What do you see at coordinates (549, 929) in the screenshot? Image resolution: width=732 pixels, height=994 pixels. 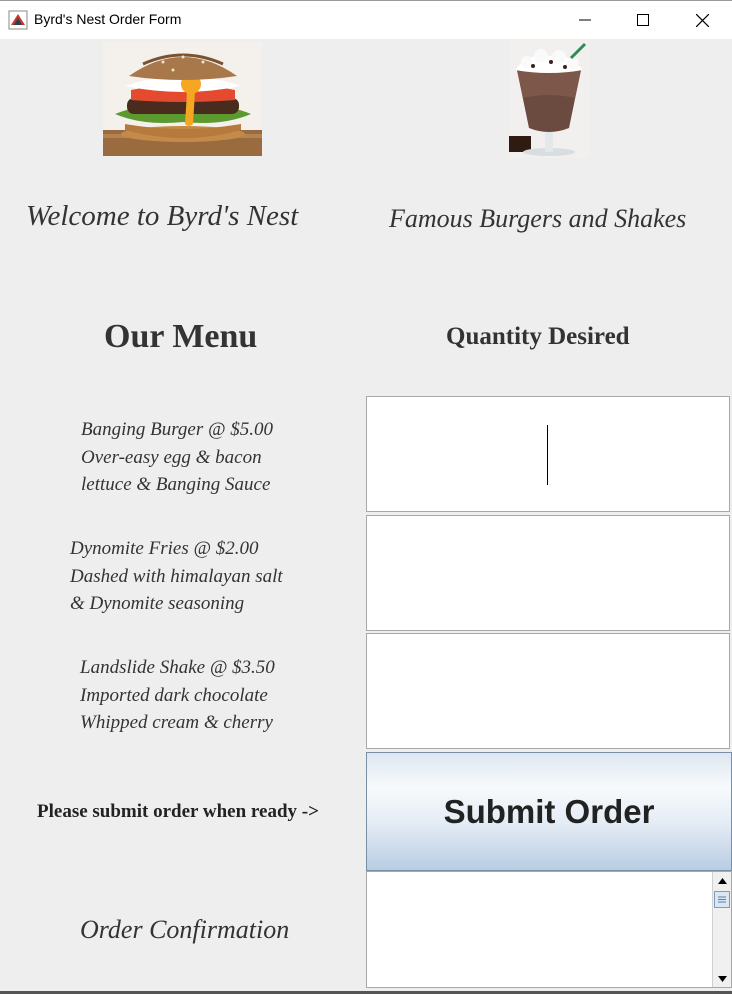 I see `order-confirmation-area` at bounding box center [549, 929].